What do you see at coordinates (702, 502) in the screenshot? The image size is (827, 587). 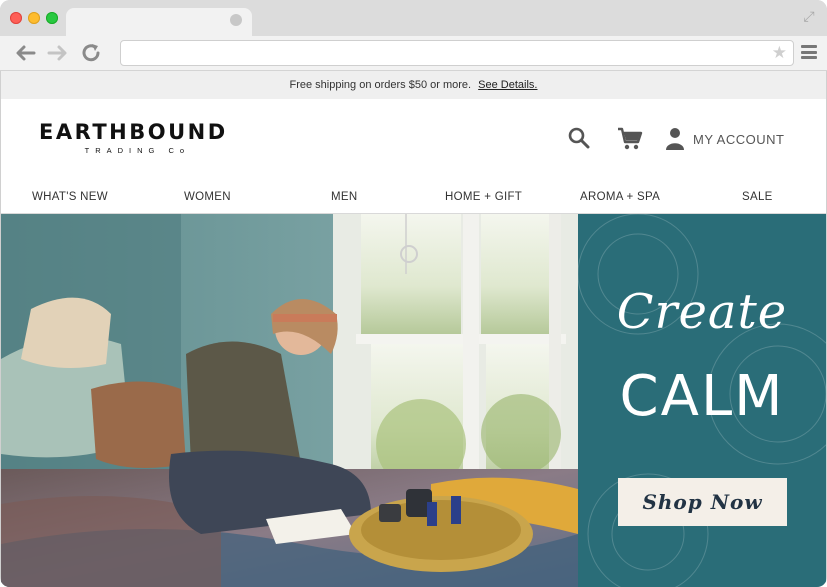 I see `shop-now-button: Shop Now` at bounding box center [702, 502].